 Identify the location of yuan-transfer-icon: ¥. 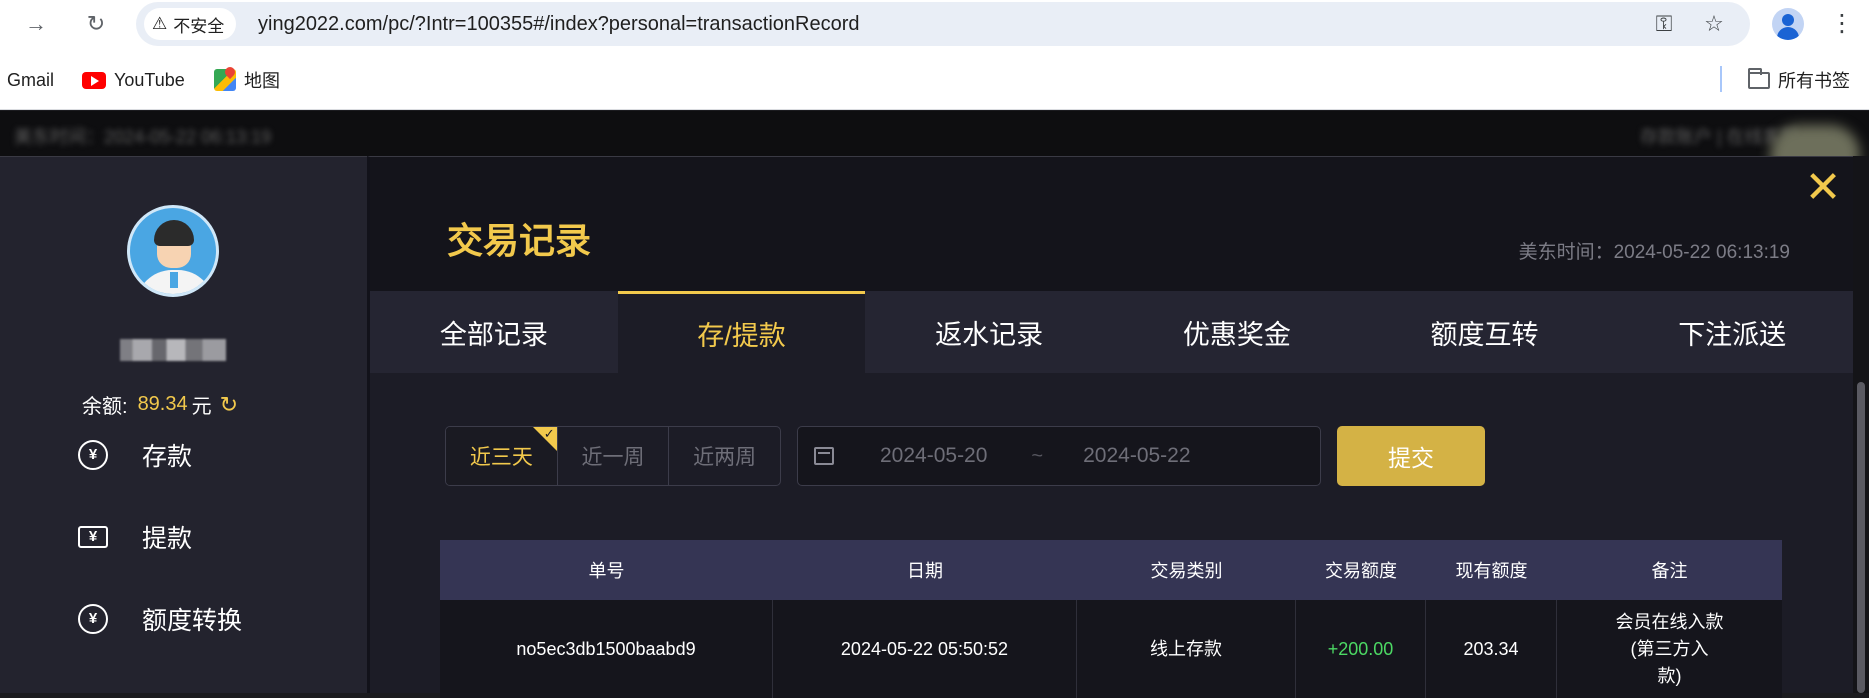
(93, 619).